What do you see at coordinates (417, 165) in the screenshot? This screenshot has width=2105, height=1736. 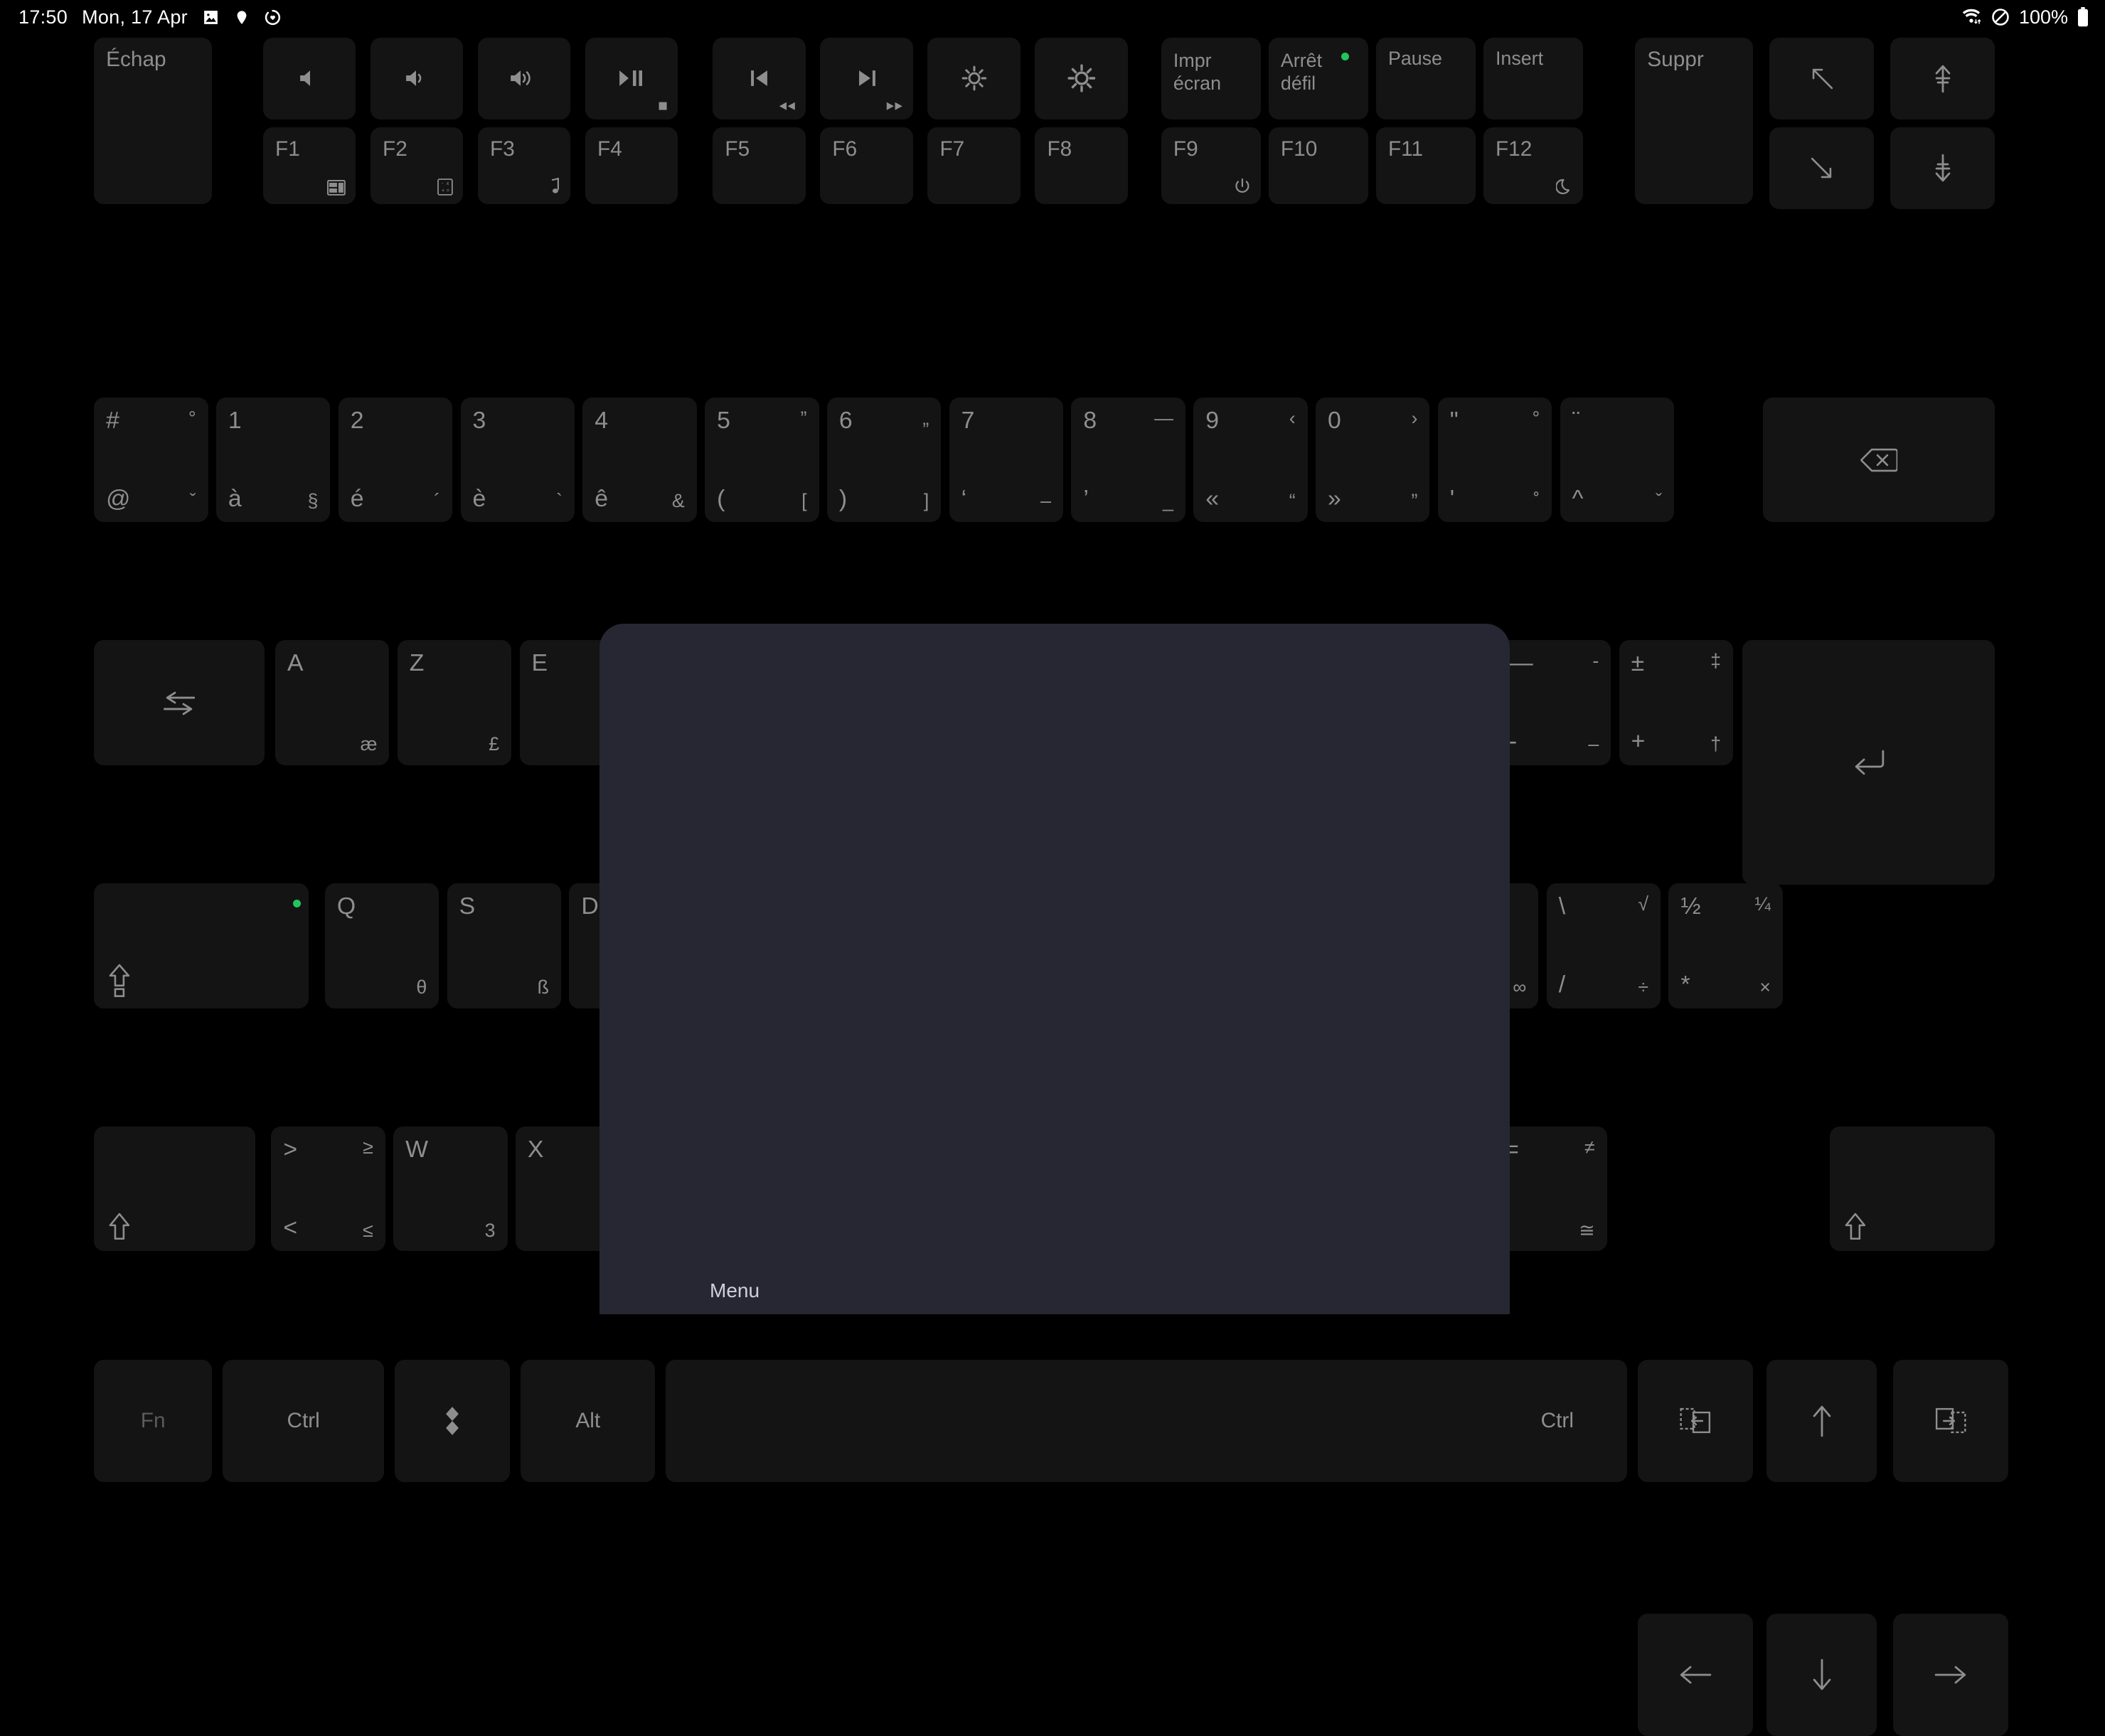 I see `f2-key: F2-x+=` at bounding box center [417, 165].